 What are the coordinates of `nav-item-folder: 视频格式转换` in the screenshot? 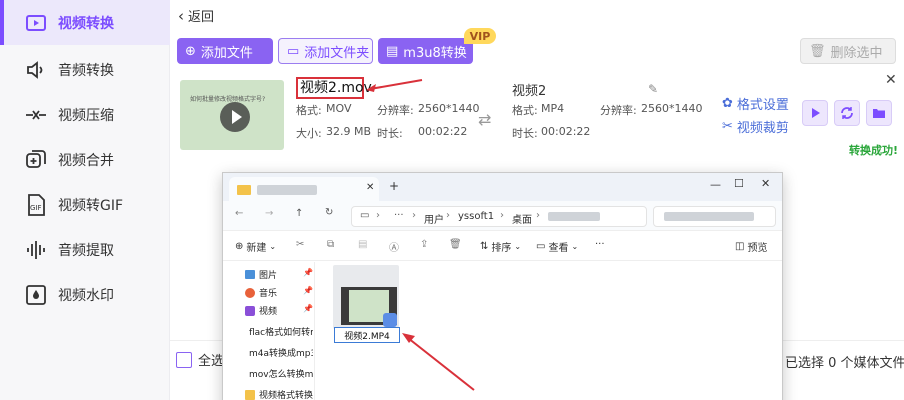 It's located at (279, 394).